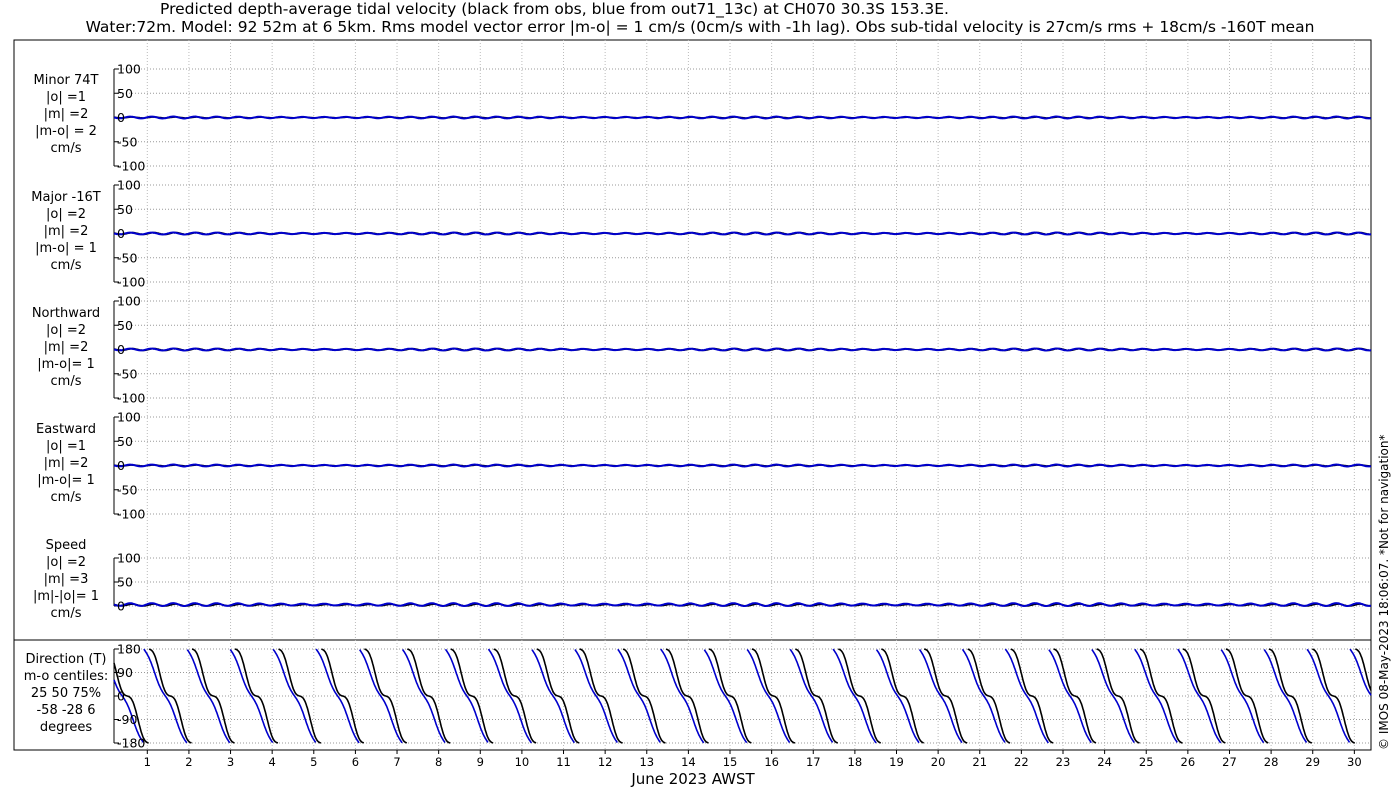 The height and width of the screenshot is (800, 1400). I want to click on y-tick-label: -90, so click(127, 719).